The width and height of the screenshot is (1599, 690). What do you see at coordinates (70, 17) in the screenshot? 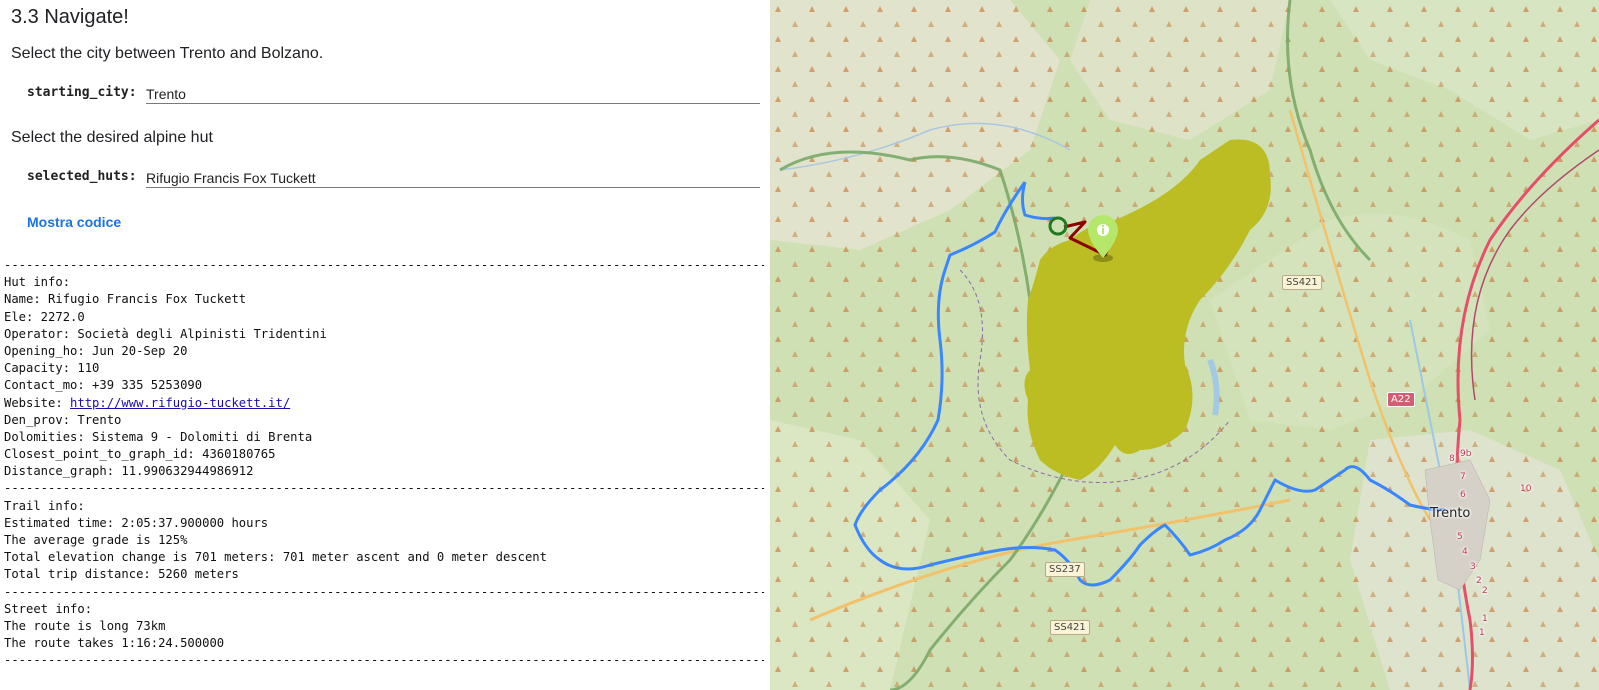
I see `section-title: 3.3 Navigate!` at bounding box center [70, 17].